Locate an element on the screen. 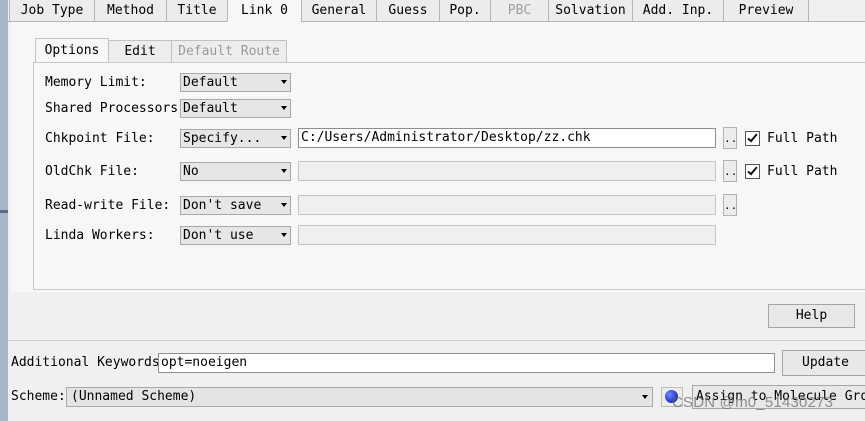 The width and height of the screenshot is (865, 421). tab-pop: Pop. is located at coordinates (465, 11).